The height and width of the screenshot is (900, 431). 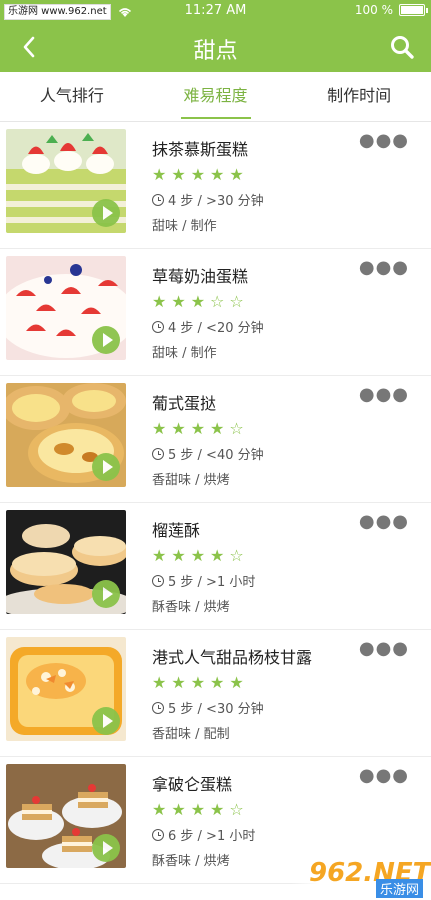 I want to click on list-item: 葡式蛋挞 ★★★★☆ 5 步 / <40 分钟 香甜味 / 烘烤 ●●●, so click(x=215, y=439).